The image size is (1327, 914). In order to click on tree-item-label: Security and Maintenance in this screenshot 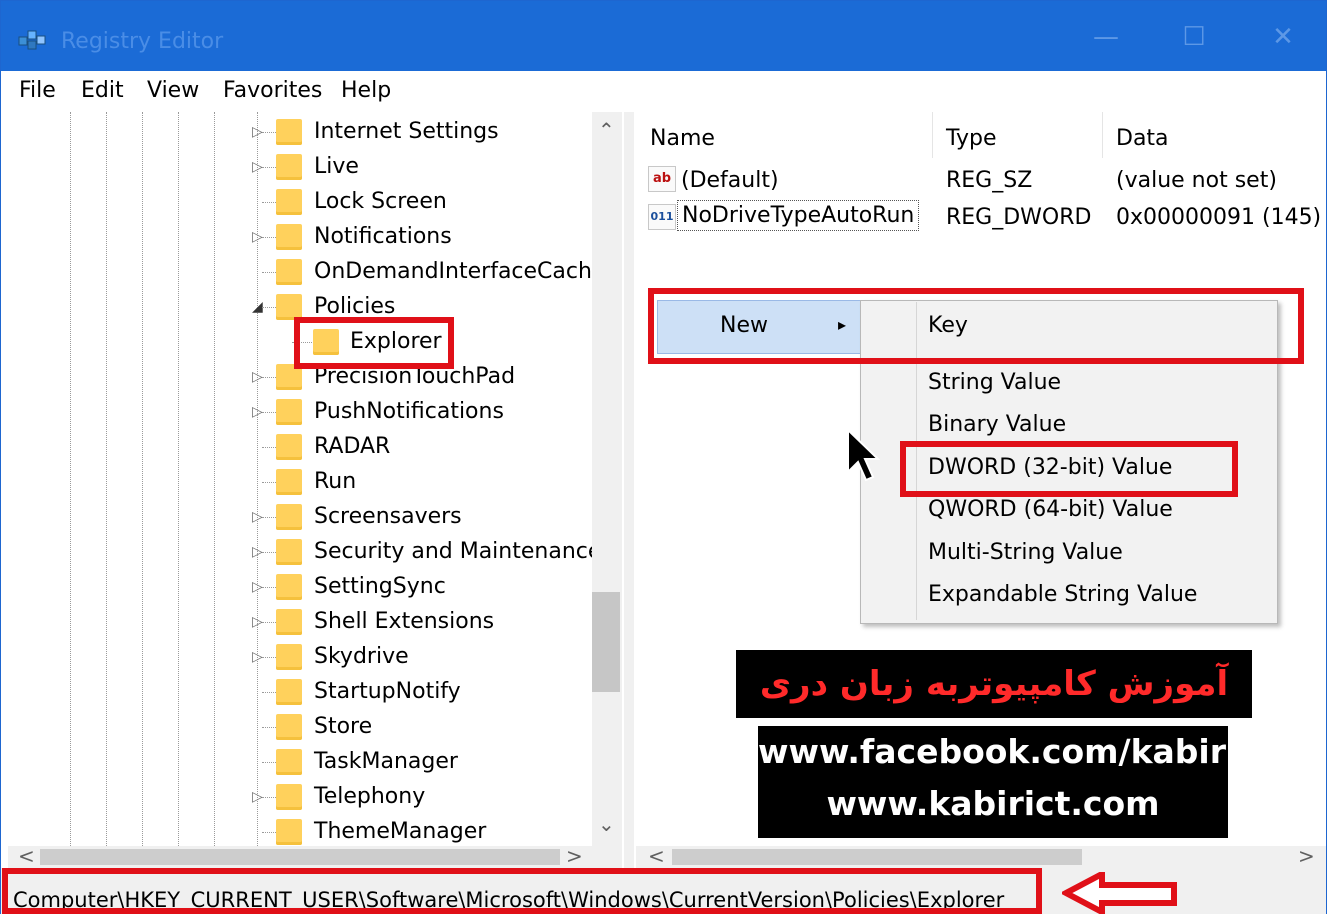, I will do `click(458, 551)`.